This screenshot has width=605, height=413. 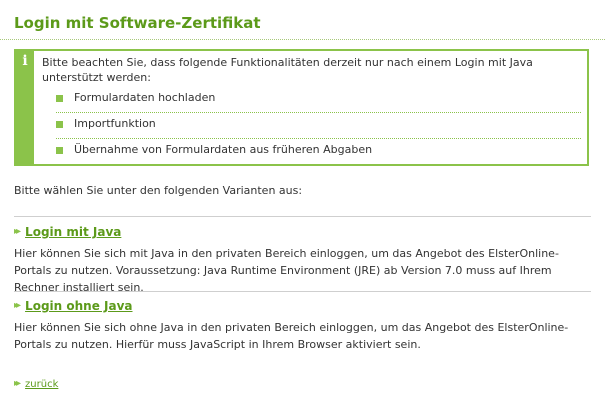 I want to click on login-mit-java-link: Login mit Java, so click(x=73, y=232).